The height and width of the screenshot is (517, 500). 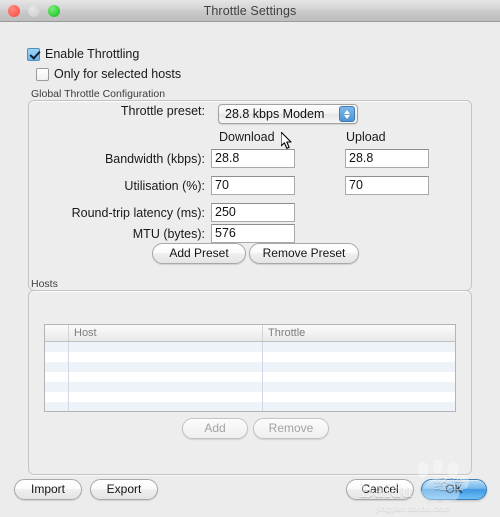 I want to click on utilisation-label: Utilisation (%):, so click(x=164, y=185).